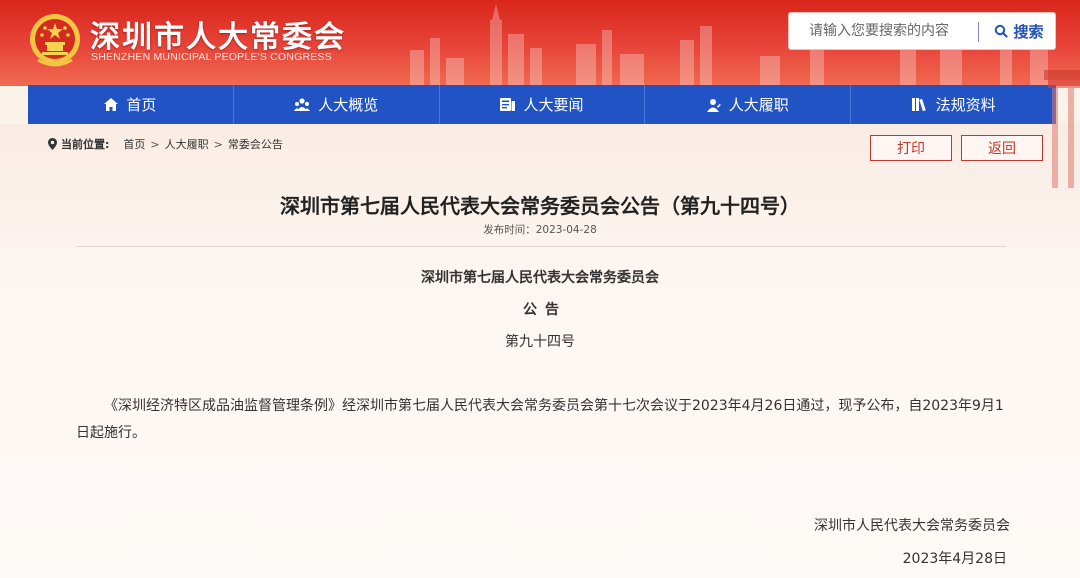 Image resolution: width=1080 pixels, height=578 pixels. What do you see at coordinates (912, 526) in the screenshot?
I see `signature-org: 深圳市人民代表大会常务委员会` at bounding box center [912, 526].